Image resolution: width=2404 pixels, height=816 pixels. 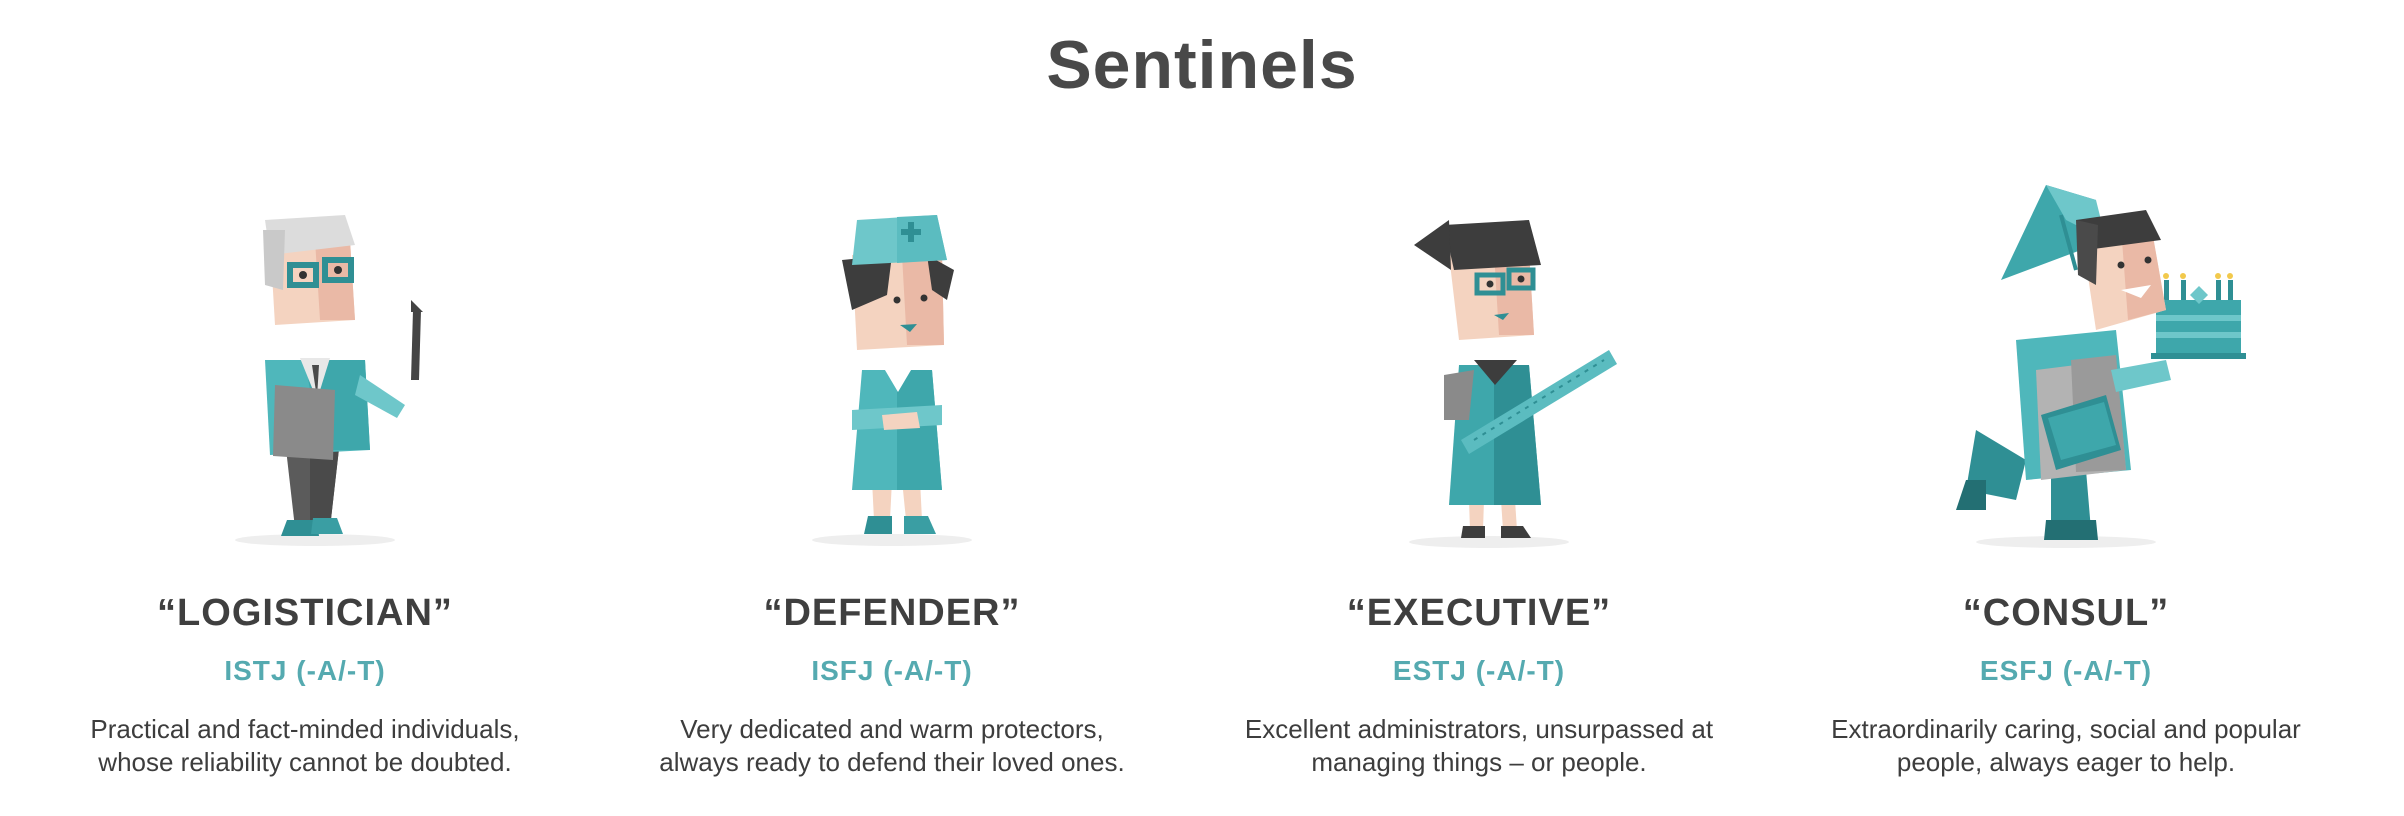 What do you see at coordinates (2066, 670) in the screenshot?
I see `type-code: ESFJ (-A/-T)` at bounding box center [2066, 670].